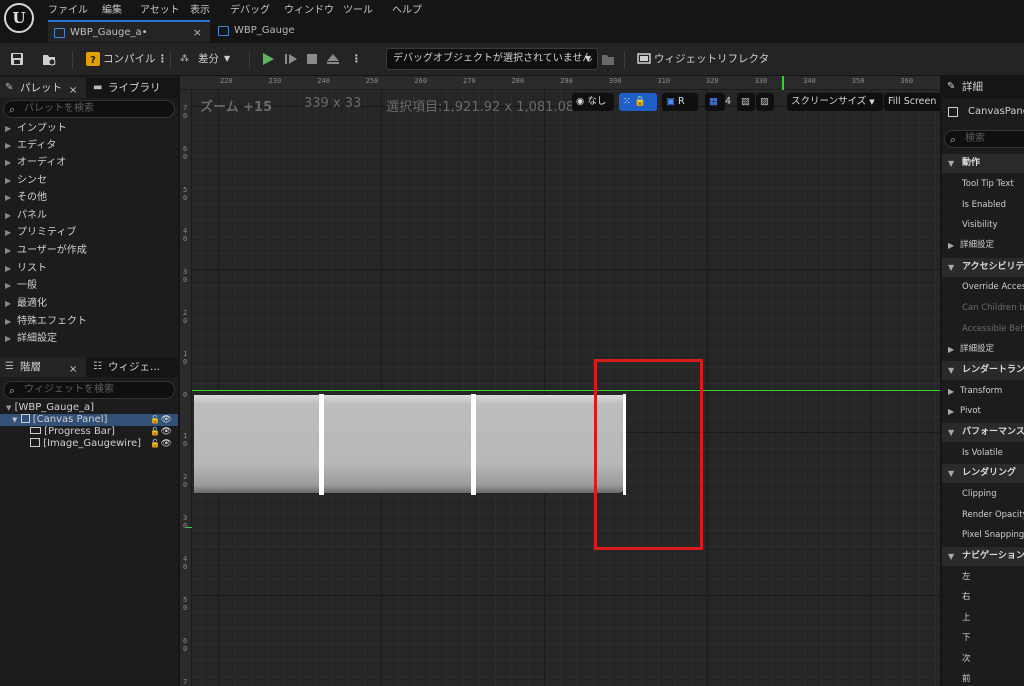  I want to click on prop-pixel-snapping: Pixel Snapping, so click(983, 535).